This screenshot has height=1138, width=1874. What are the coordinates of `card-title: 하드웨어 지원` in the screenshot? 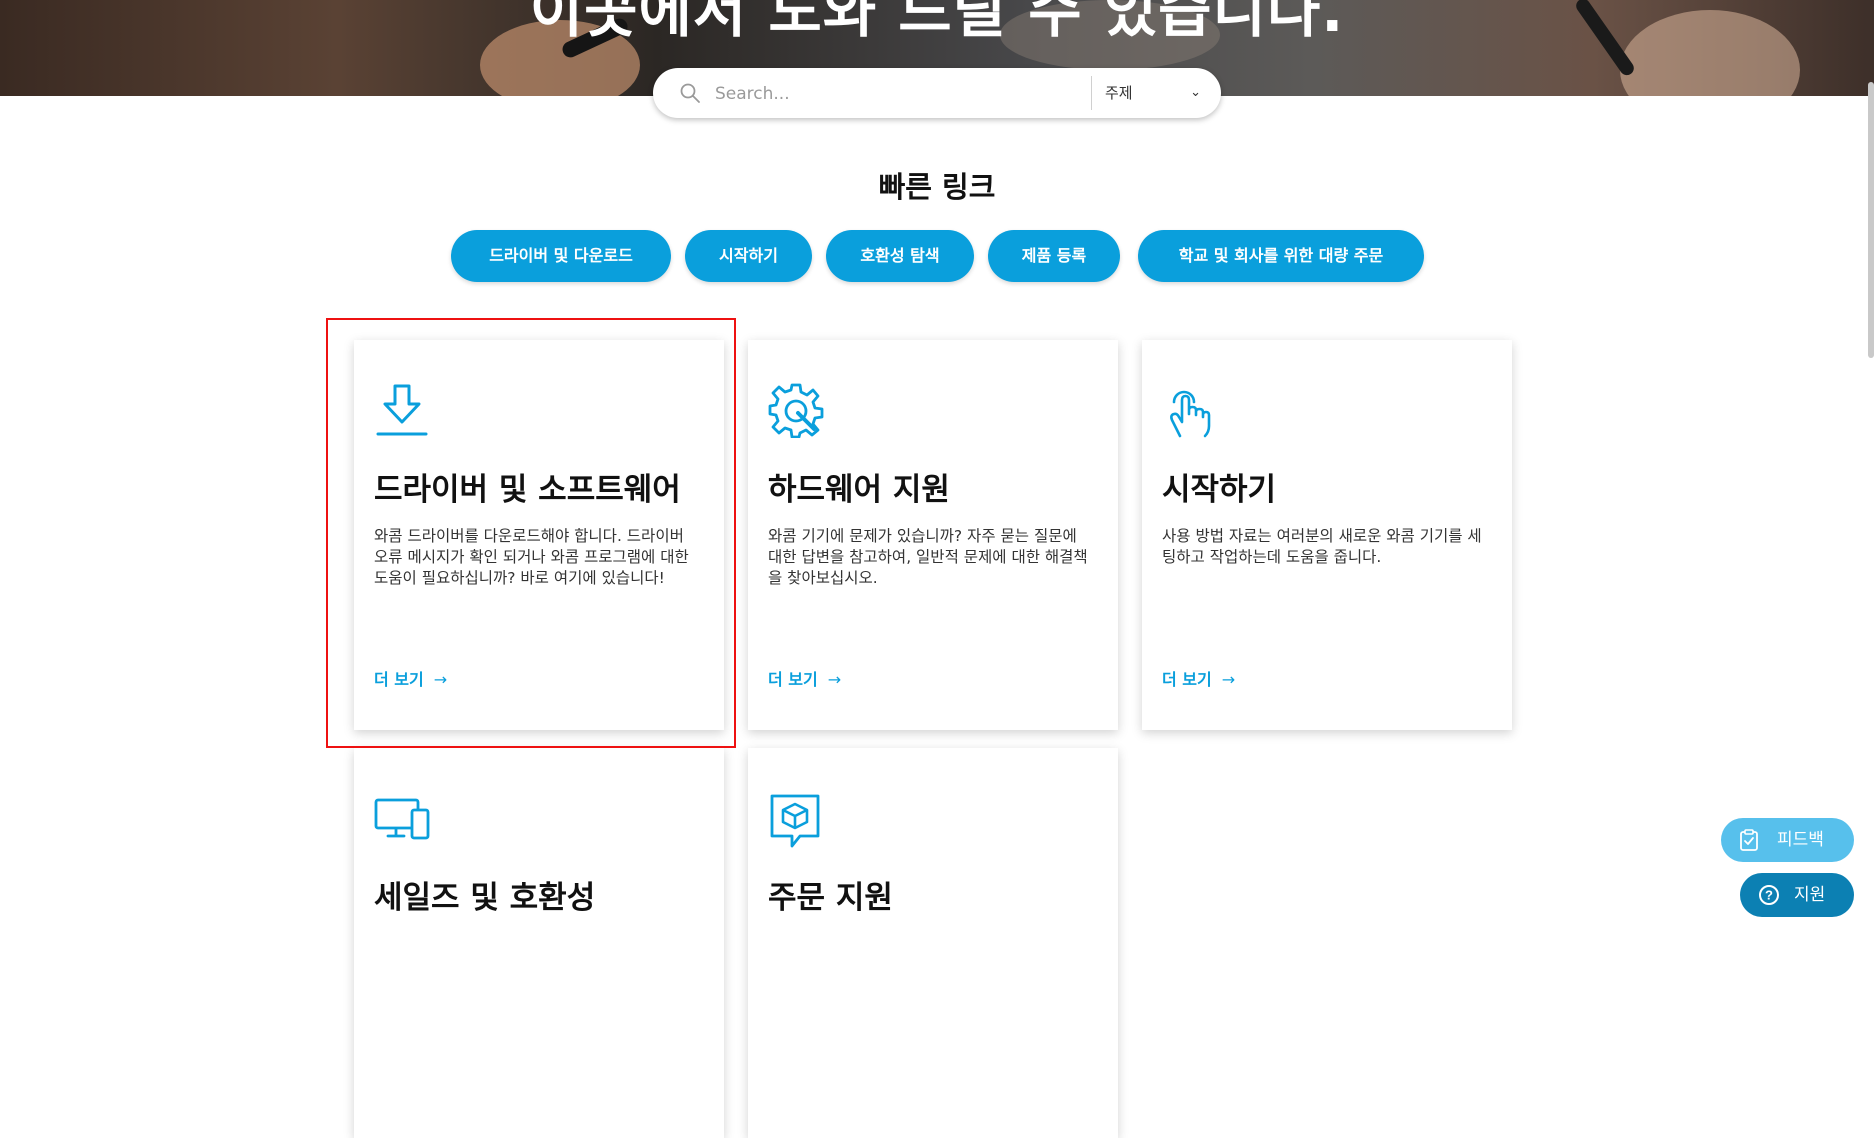 It's located at (859, 490).